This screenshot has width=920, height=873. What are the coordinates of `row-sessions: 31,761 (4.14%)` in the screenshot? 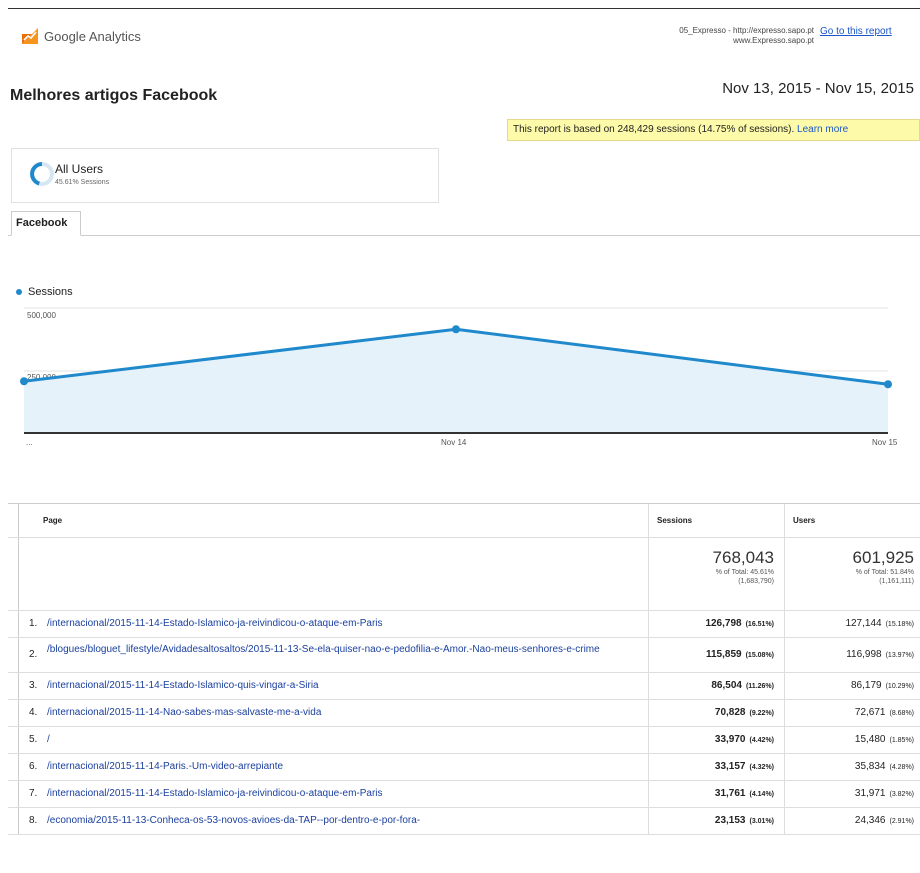 It's located at (744, 793).